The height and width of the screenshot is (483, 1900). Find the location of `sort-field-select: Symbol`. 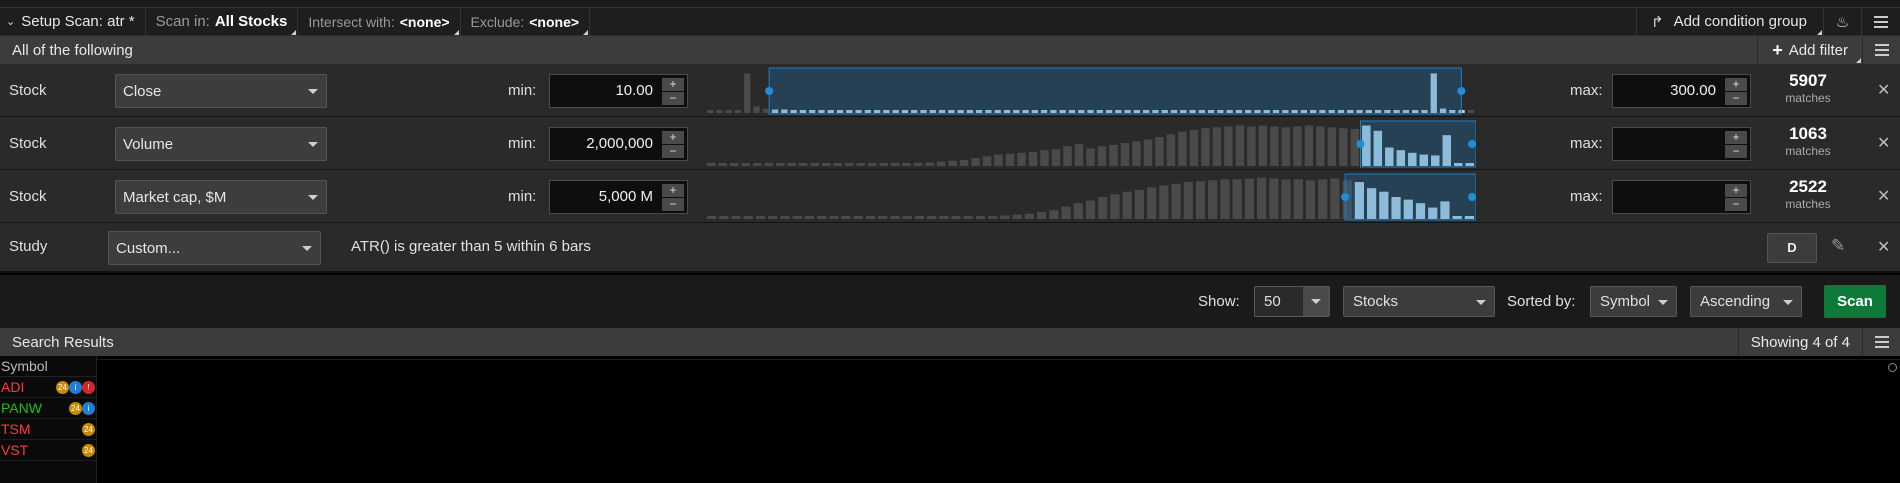

sort-field-select: Symbol is located at coordinates (1633, 301).